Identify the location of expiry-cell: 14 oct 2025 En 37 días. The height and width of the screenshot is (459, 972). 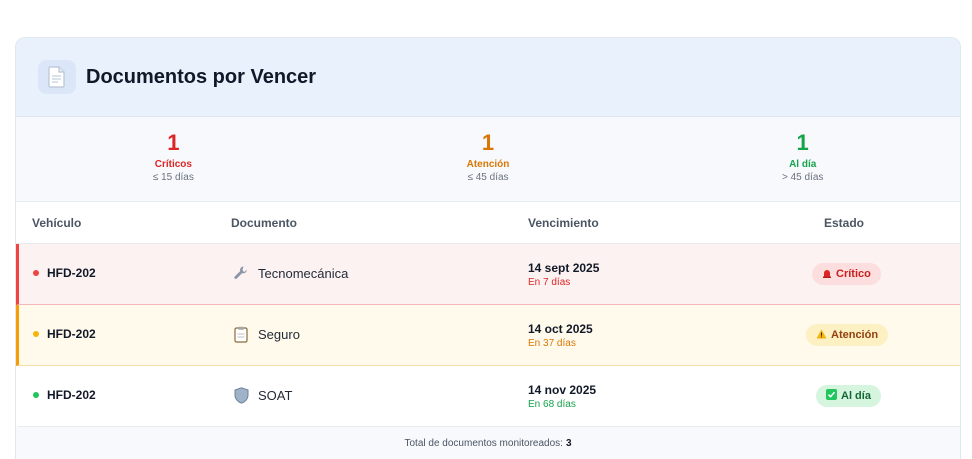
(560, 335).